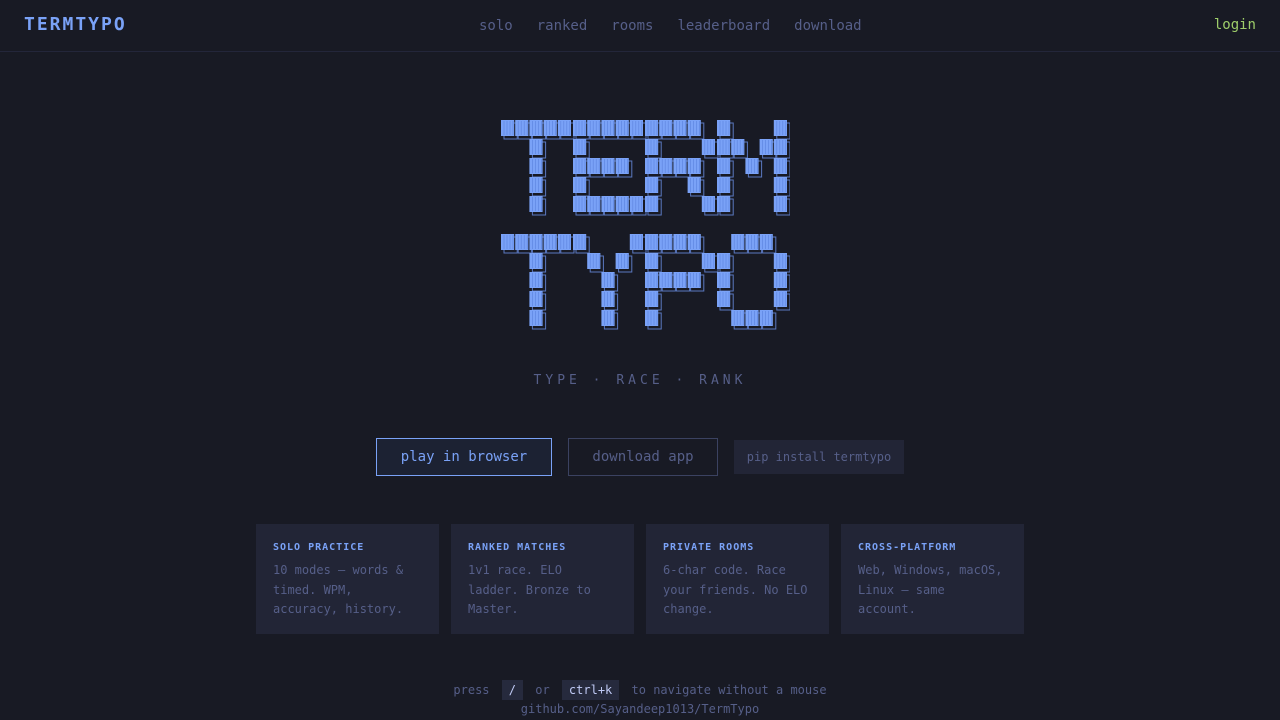 This screenshot has width=1280, height=720. Describe the element at coordinates (542, 690) in the screenshot. I see `hint-or: or` at that location.